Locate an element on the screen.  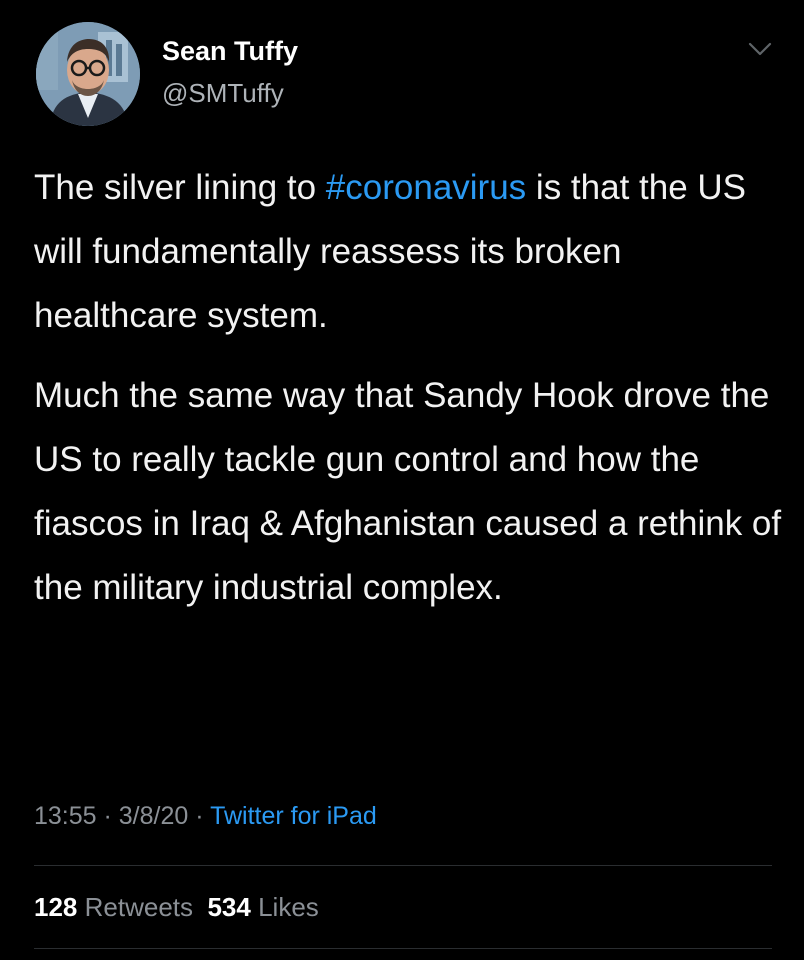
profile-photo-icon is located at coordinates (88, 74).